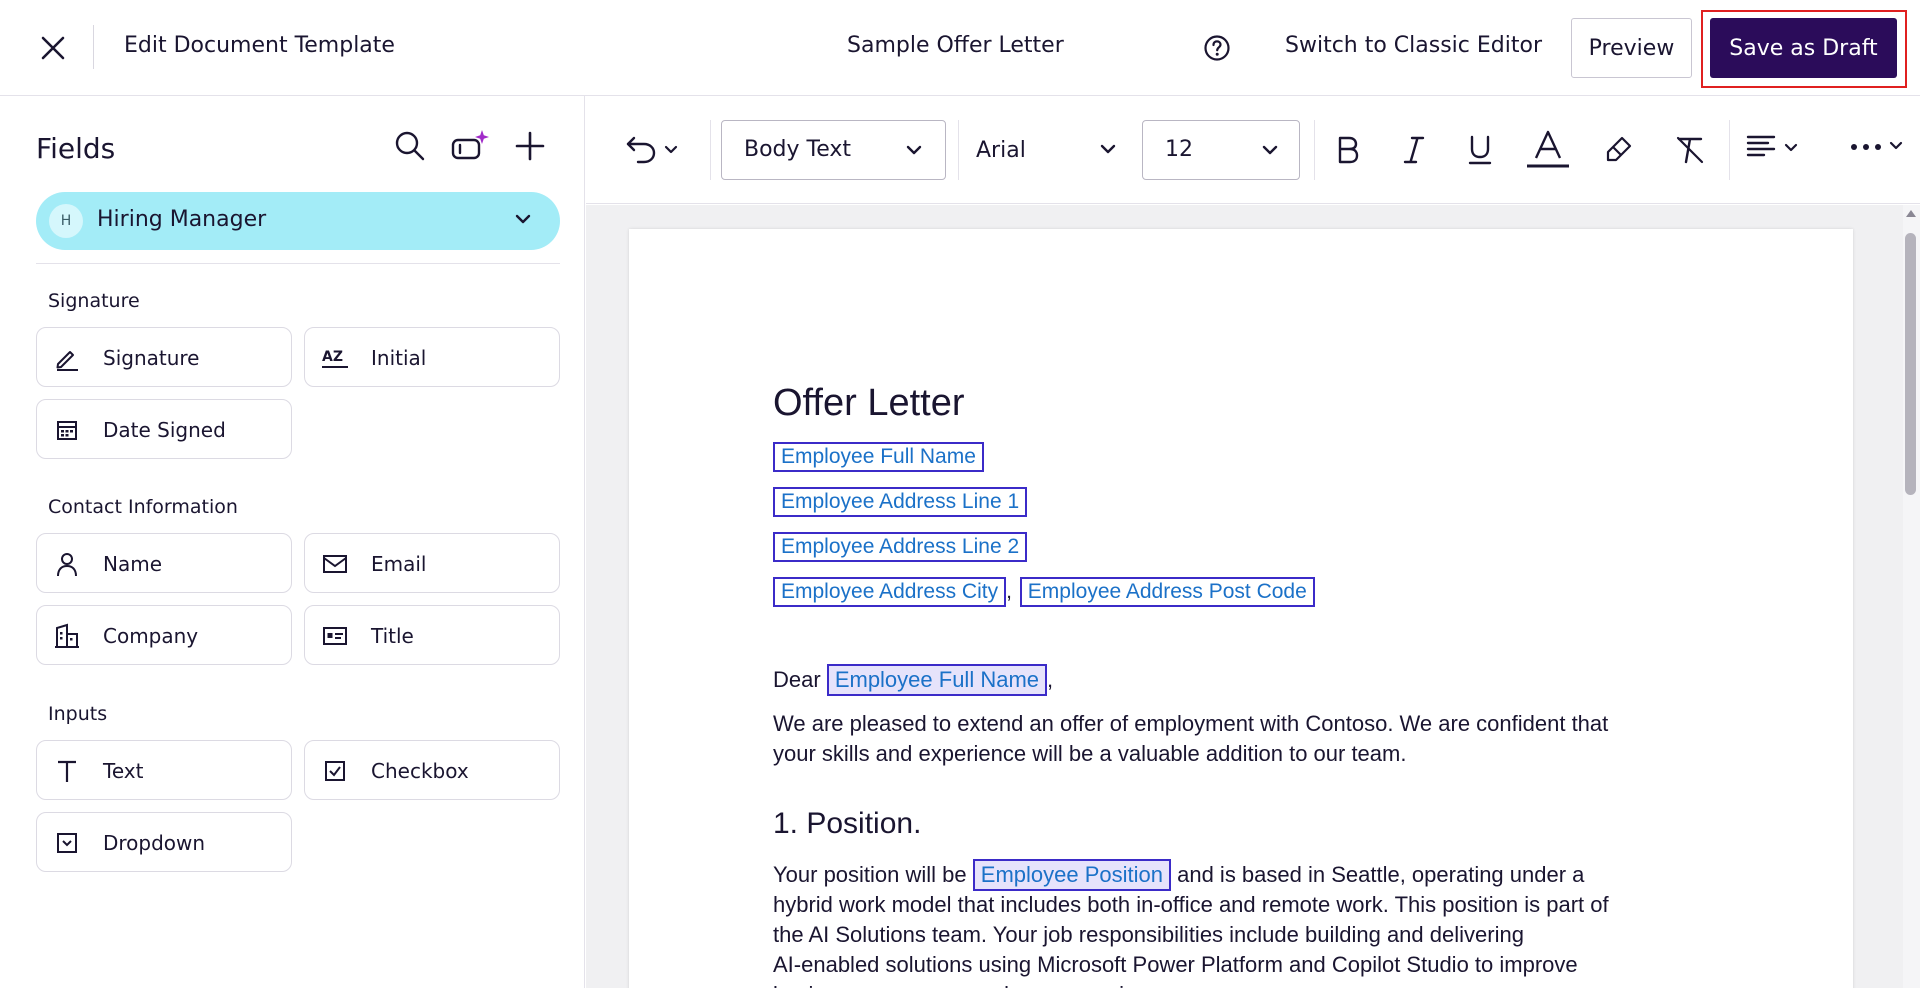 Image resolution: width=1920 pixels, height=988 pixels. Describe the element at coordinates (890, 592) in the screenshot. I see `field-token-address-city: Employee Address City` at that location.